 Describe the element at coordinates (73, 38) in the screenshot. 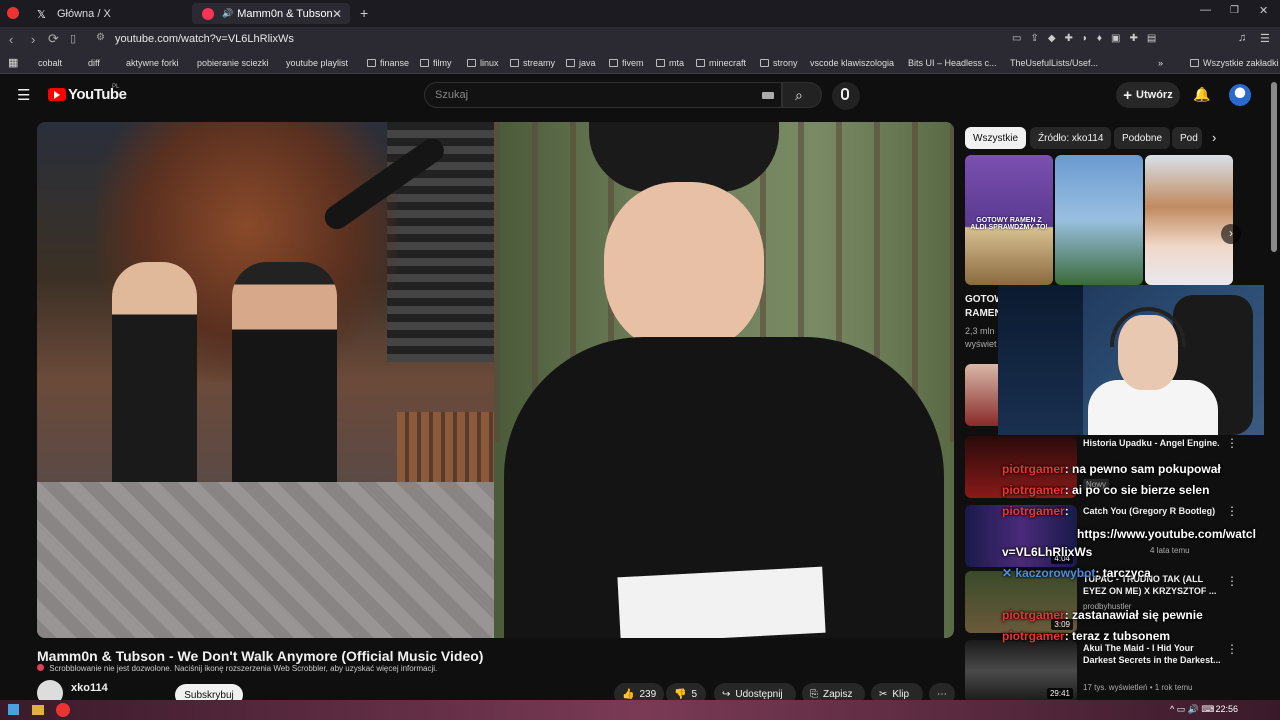

I see `bookmark-icon: ▯` at that location.